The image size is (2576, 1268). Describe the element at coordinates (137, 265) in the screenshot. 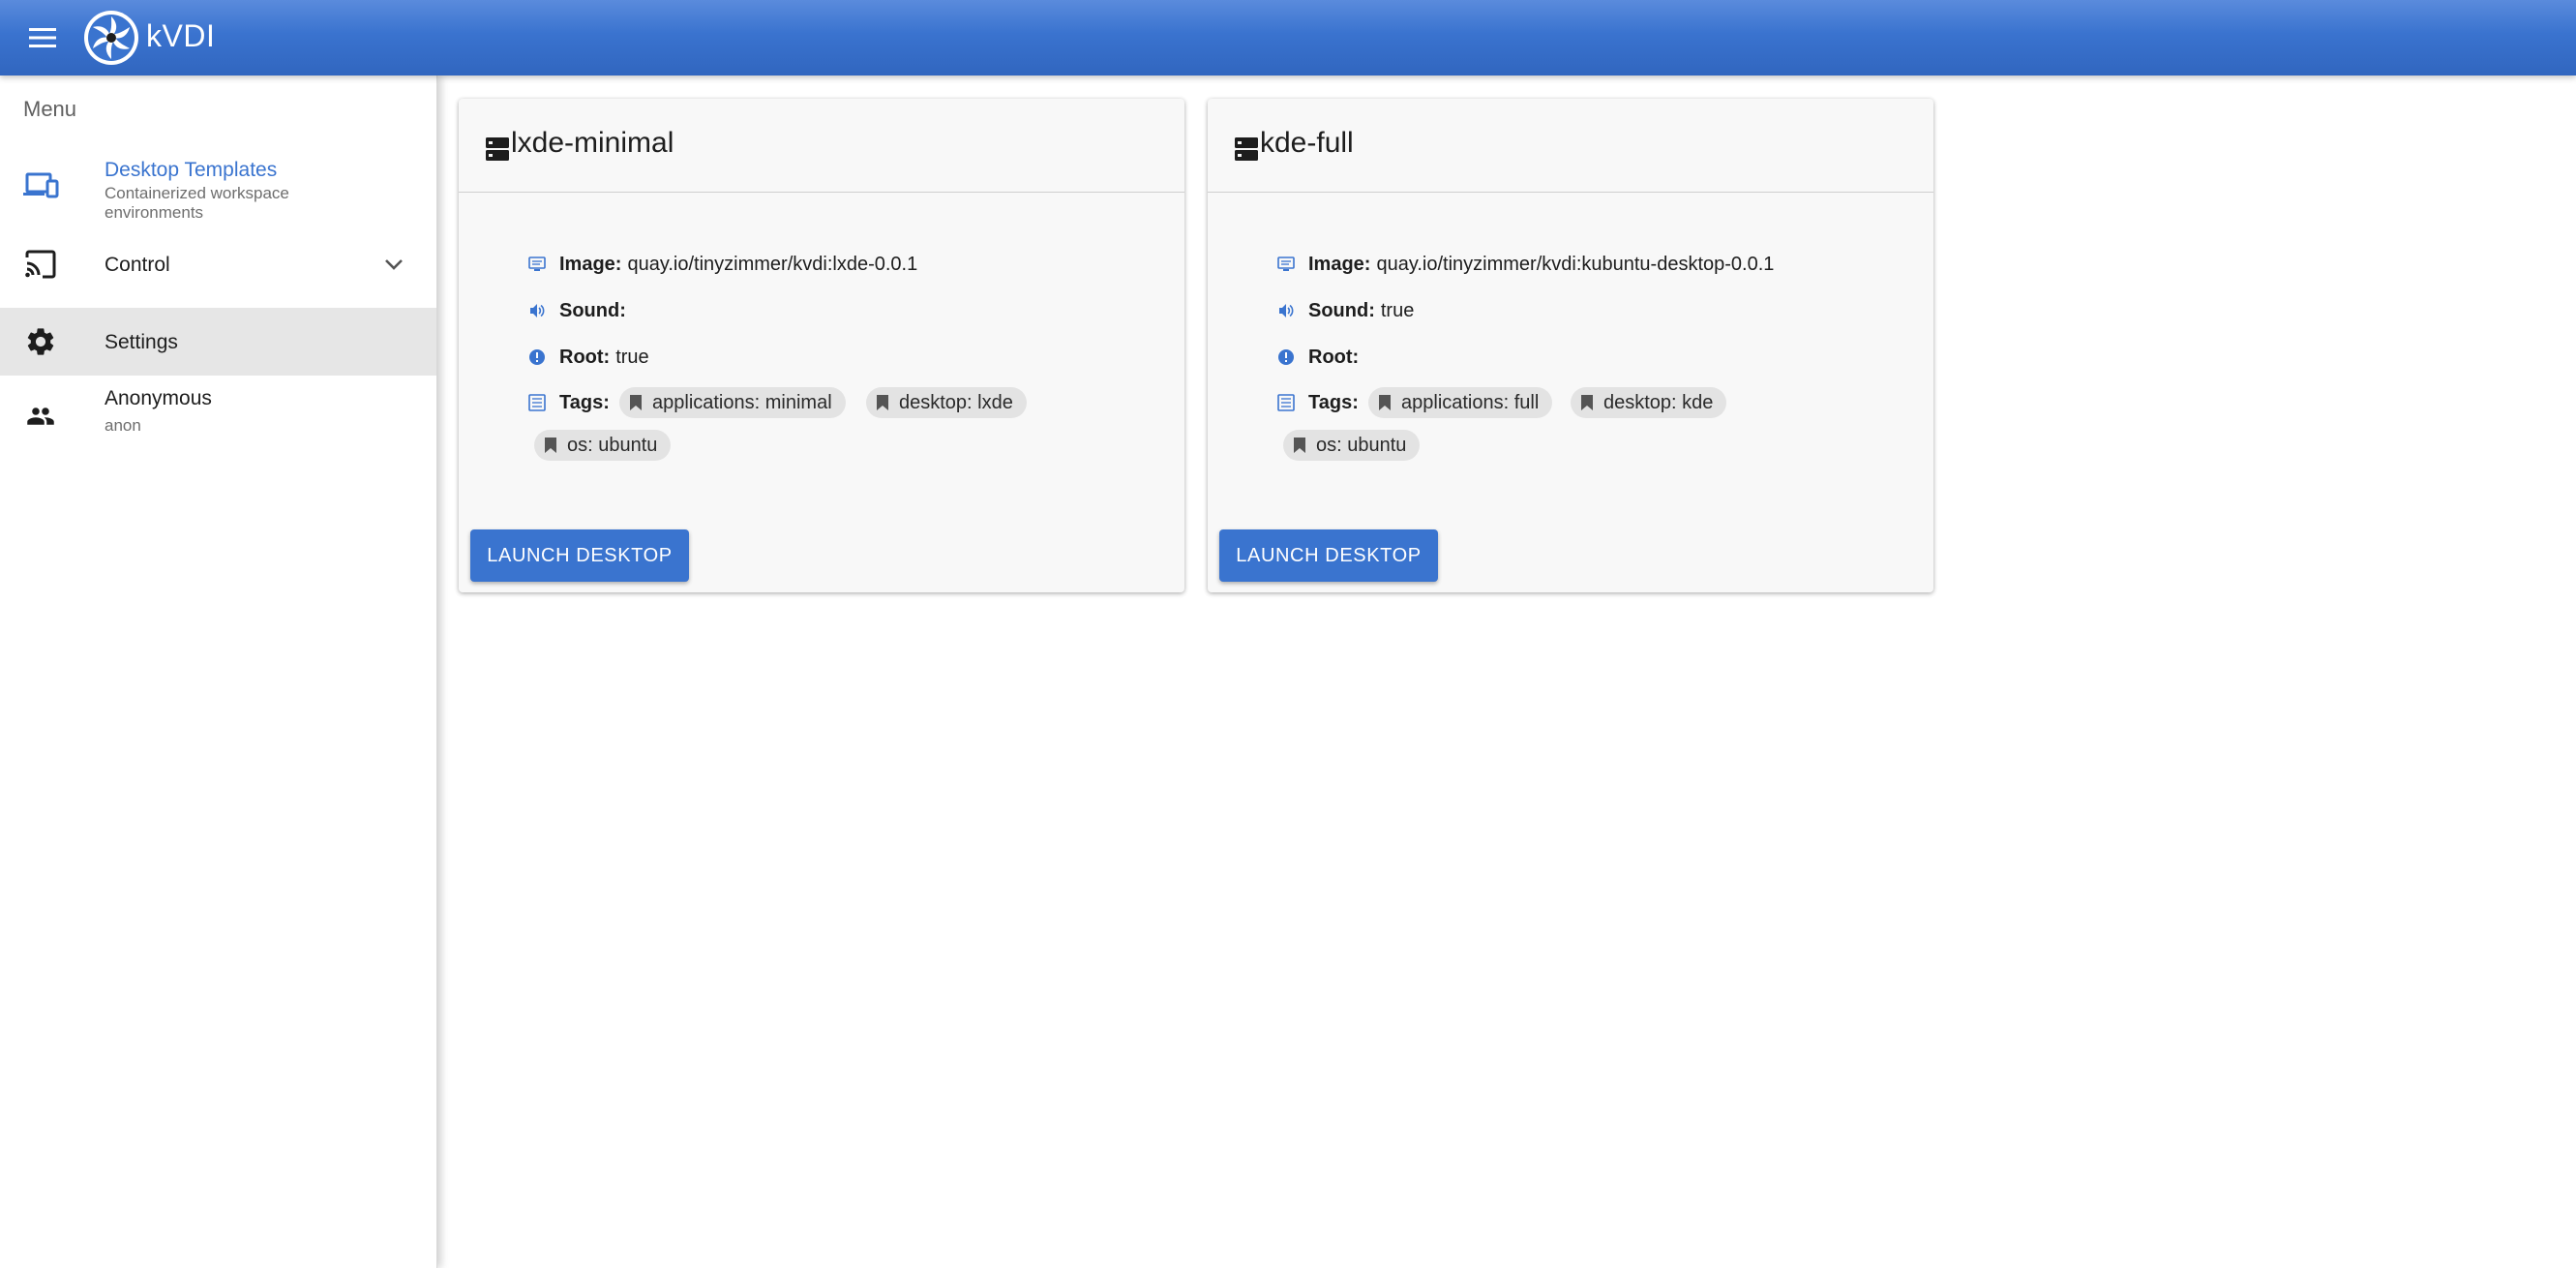

I see `sidebar-item-label: Control` at that location.